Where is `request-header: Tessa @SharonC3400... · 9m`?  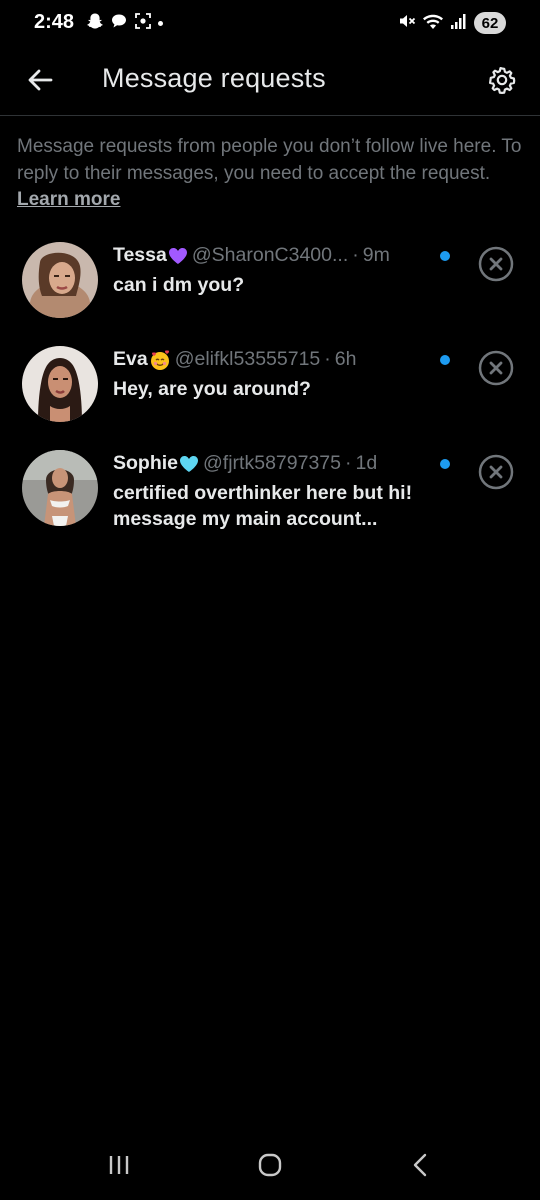 request-header: Tessa @SharonC3400... · 9m is located at coordinates (283, 255).